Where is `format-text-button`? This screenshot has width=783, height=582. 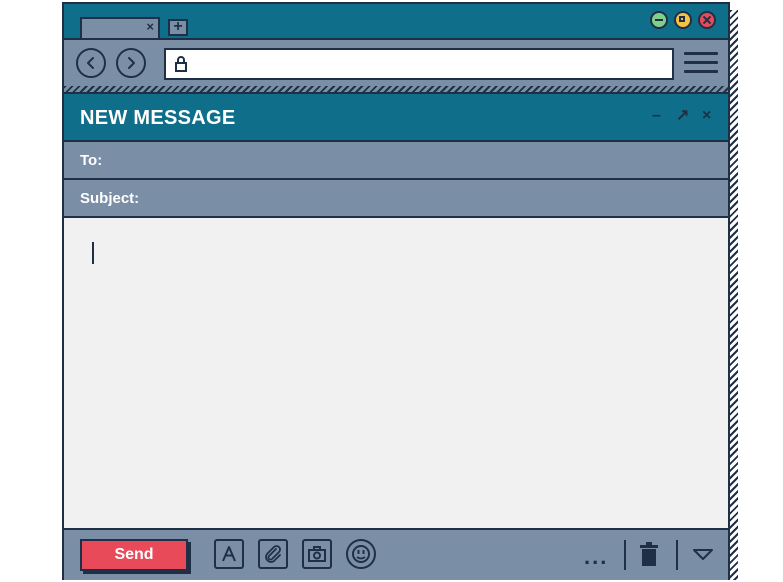 format-text-button is located at coordinates (229, 554).